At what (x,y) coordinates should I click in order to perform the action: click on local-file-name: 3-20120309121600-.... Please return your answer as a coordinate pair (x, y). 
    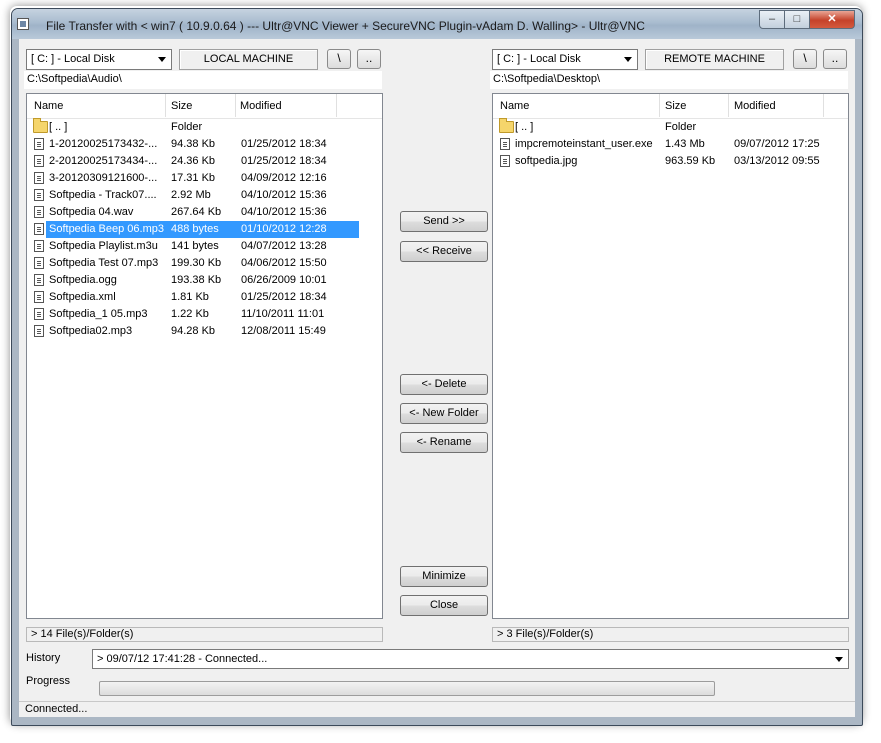
    Looking at the image, I should click on (103, 178).